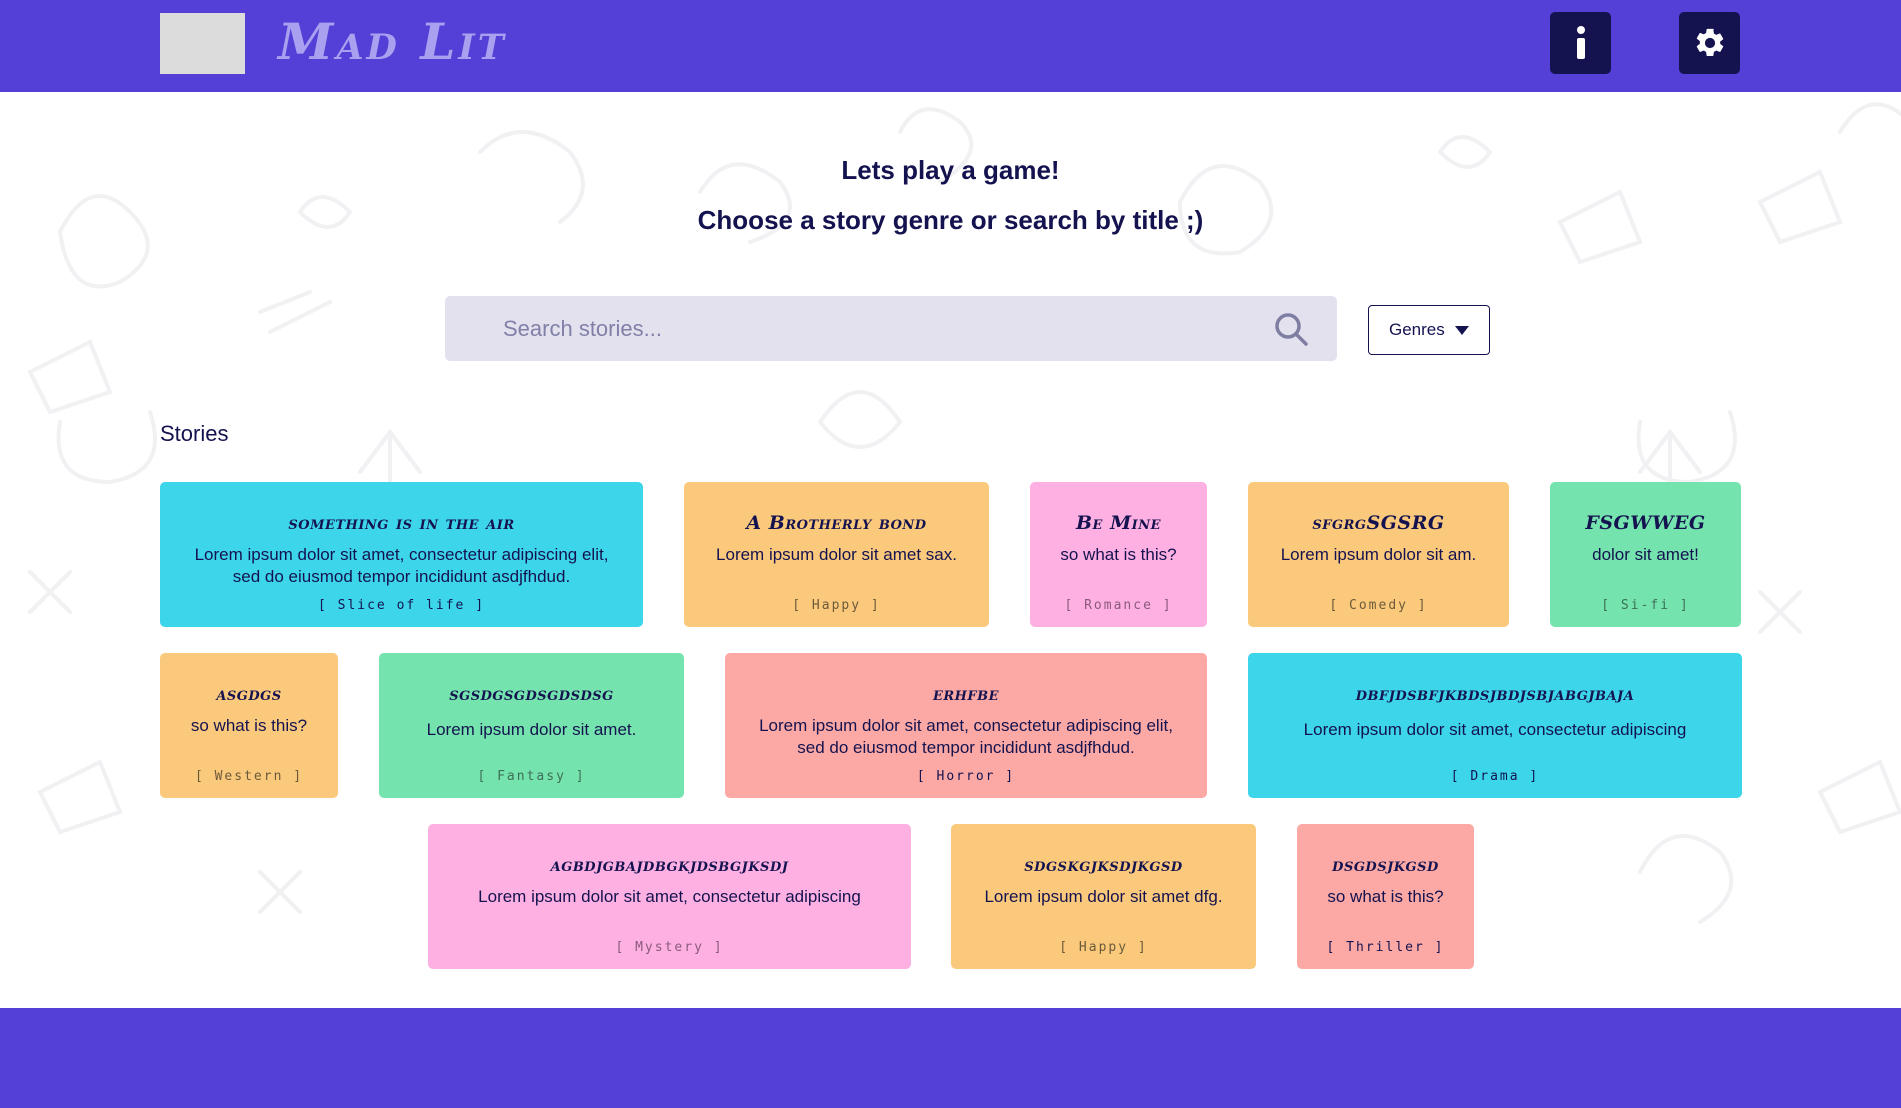 This screenshot has height=1108, width=1901. I want to click on story-title: sdgskgjksdjkgsd, so click(1103, 865).